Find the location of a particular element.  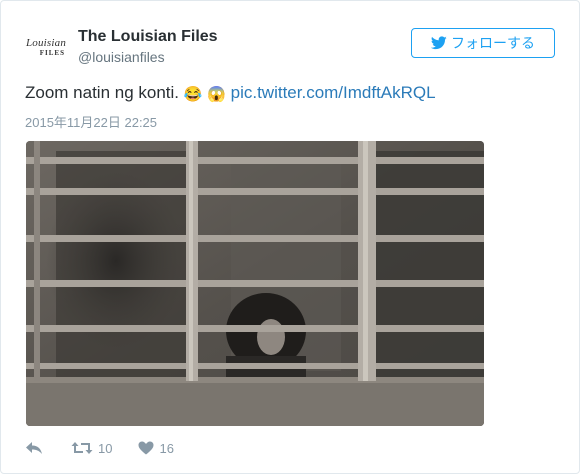

retweet-button: 10 is located at coordinates (91, 448).